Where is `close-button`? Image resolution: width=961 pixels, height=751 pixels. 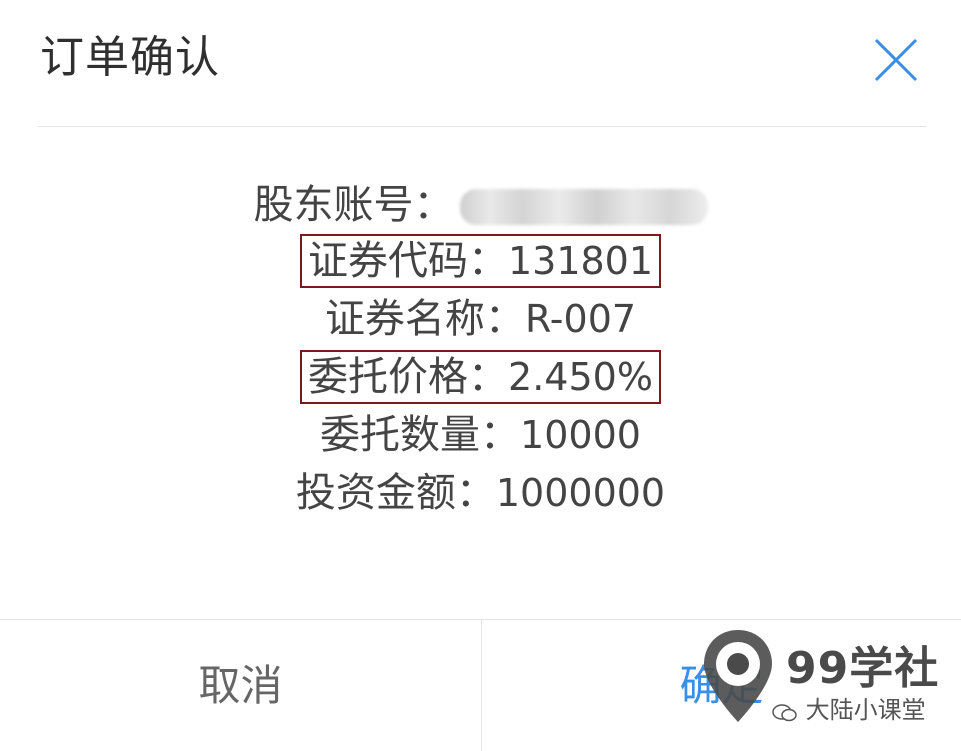 close-button is located at coordinates (896, 60).